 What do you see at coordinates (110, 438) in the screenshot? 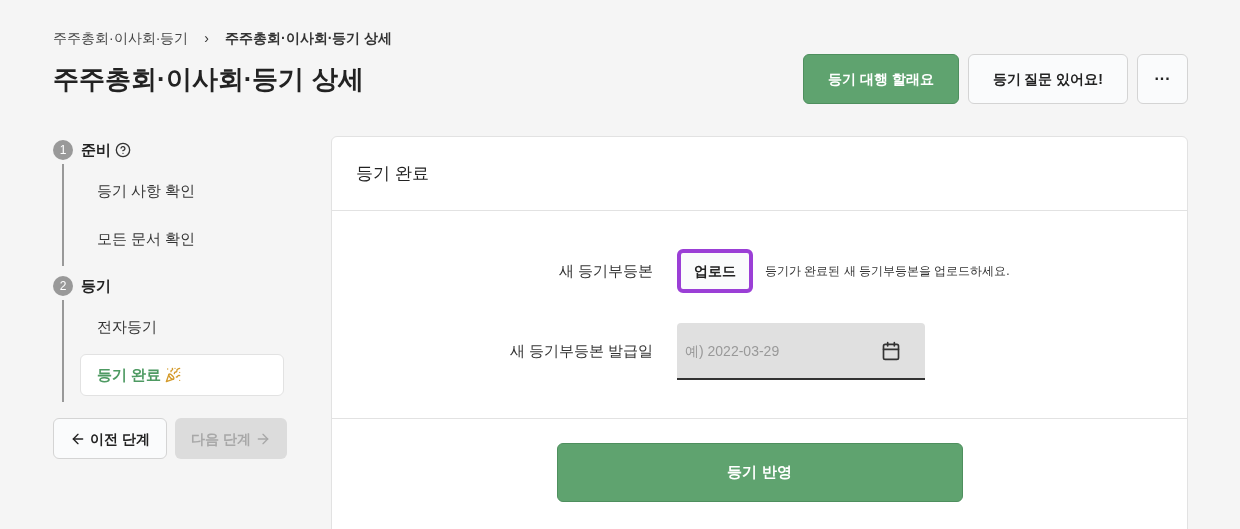
I see `previous-step-button: 이전 단계` at bounding box center [110, 438].